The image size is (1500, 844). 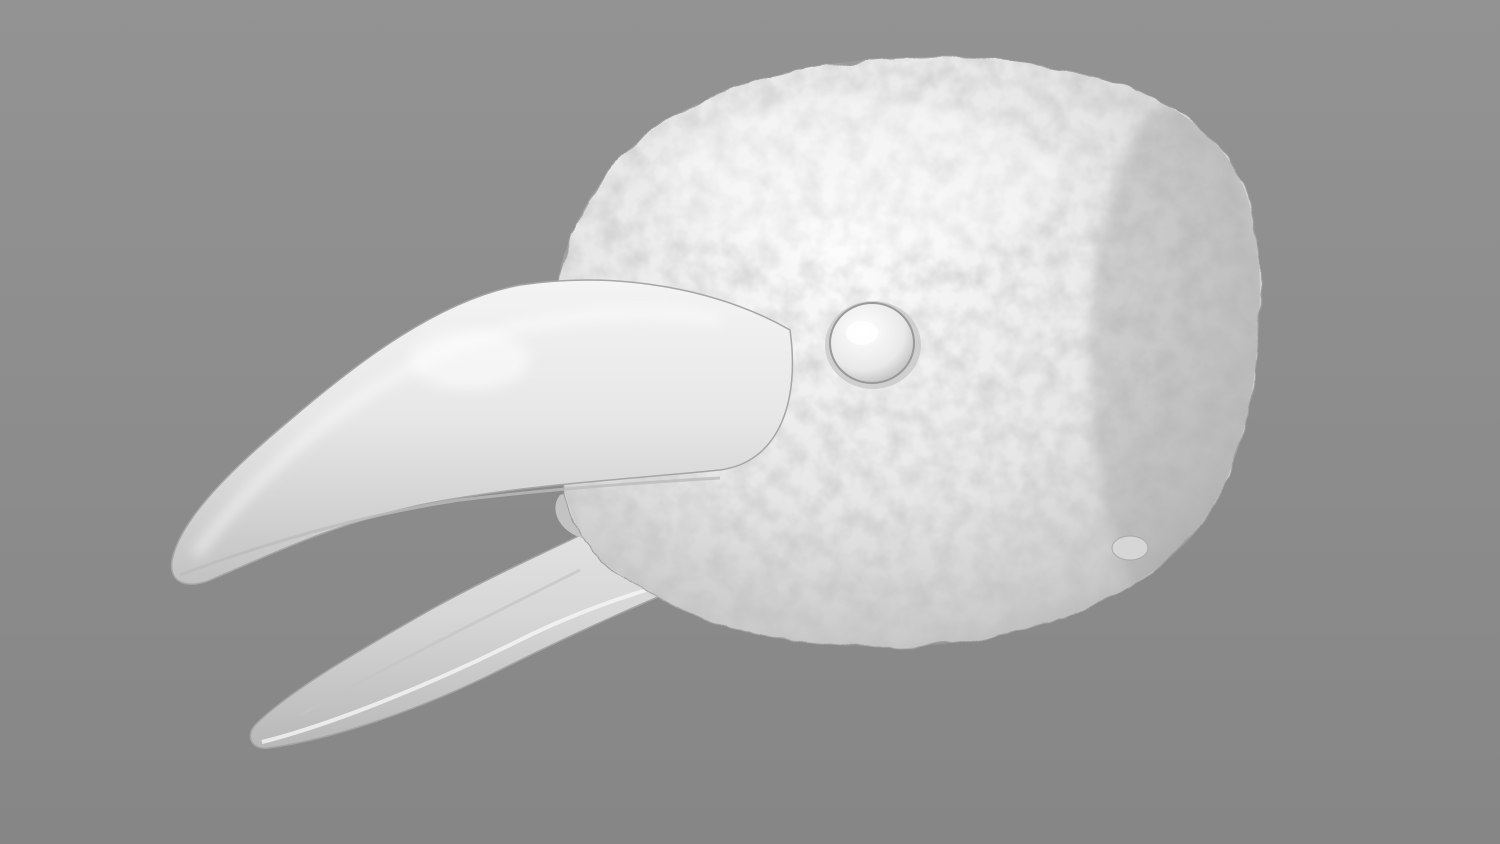 What do you see at coordinates (873, 345) in the screenshot?
I see `eye` at bounding box center [873, 345].